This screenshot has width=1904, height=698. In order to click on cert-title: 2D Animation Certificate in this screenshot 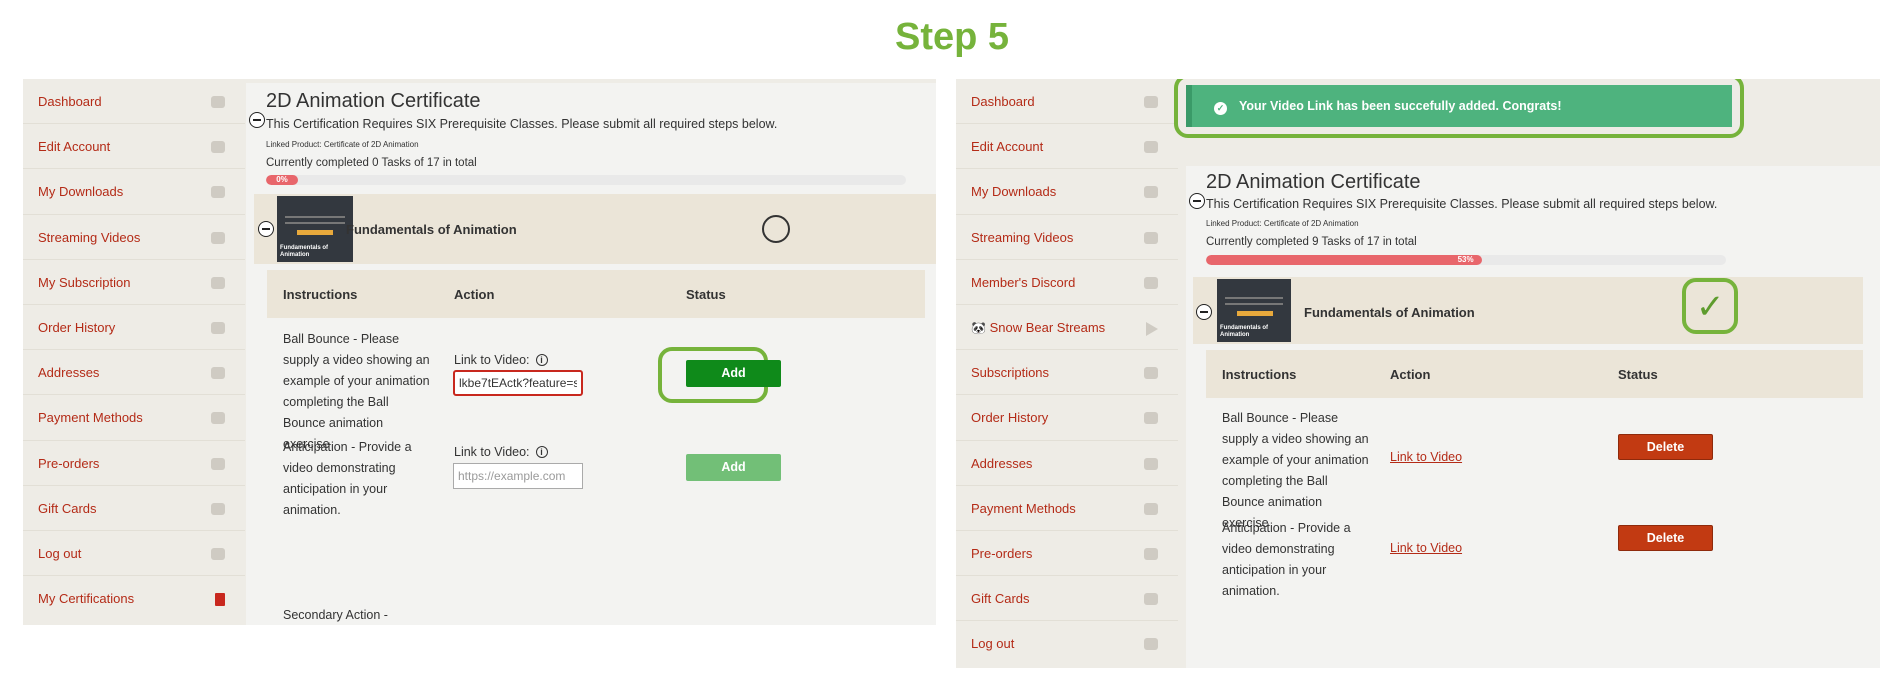, I will do `click(1313, 182)`.